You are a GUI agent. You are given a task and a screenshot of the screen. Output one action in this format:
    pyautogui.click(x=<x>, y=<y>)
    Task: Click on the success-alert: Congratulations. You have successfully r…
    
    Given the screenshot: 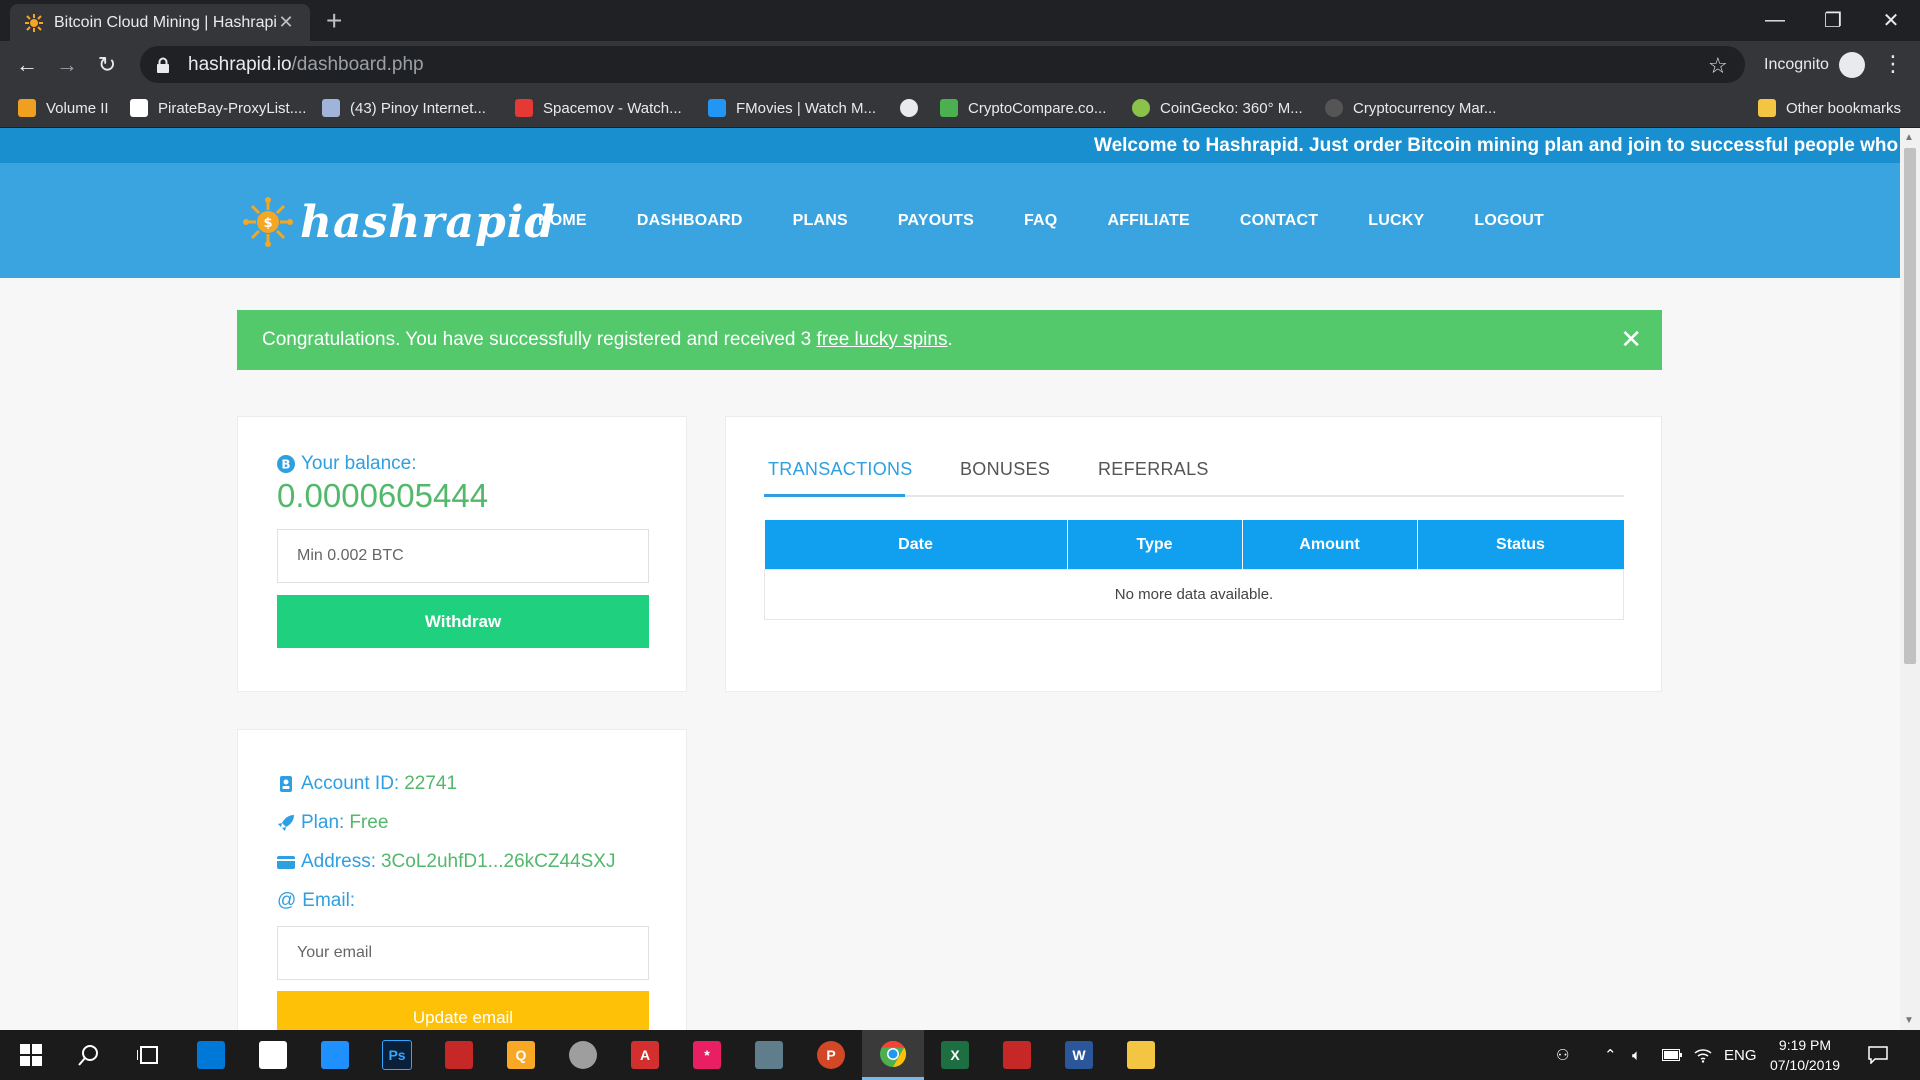 What is the action you would take?
    pyautogui.click(x=949, y=340)
    